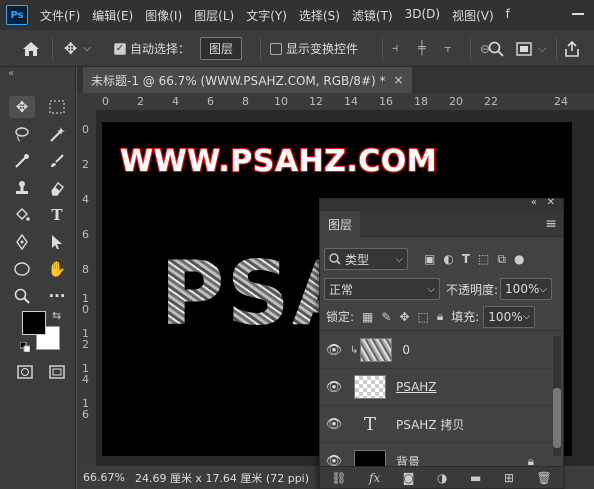 Image resolution: width=594 pixels, height=489 pixels. What do you see at coordinates (483, 259) in the screenshot?
I see `shape-filter-icon: ⬚` at bounding box center [483, 259].